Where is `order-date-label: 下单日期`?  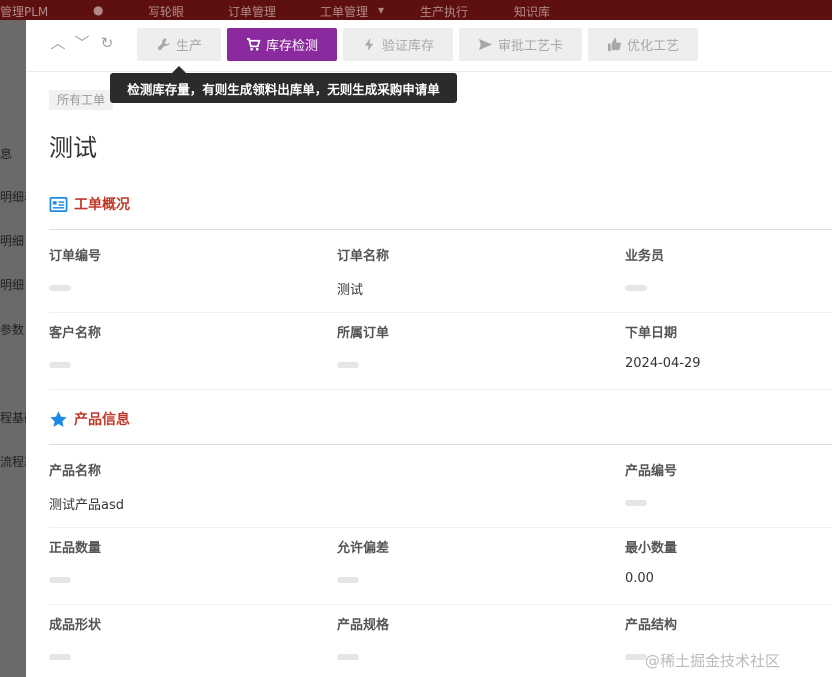 order-date-label: 下单日期 is located at coordinates (651, 333).